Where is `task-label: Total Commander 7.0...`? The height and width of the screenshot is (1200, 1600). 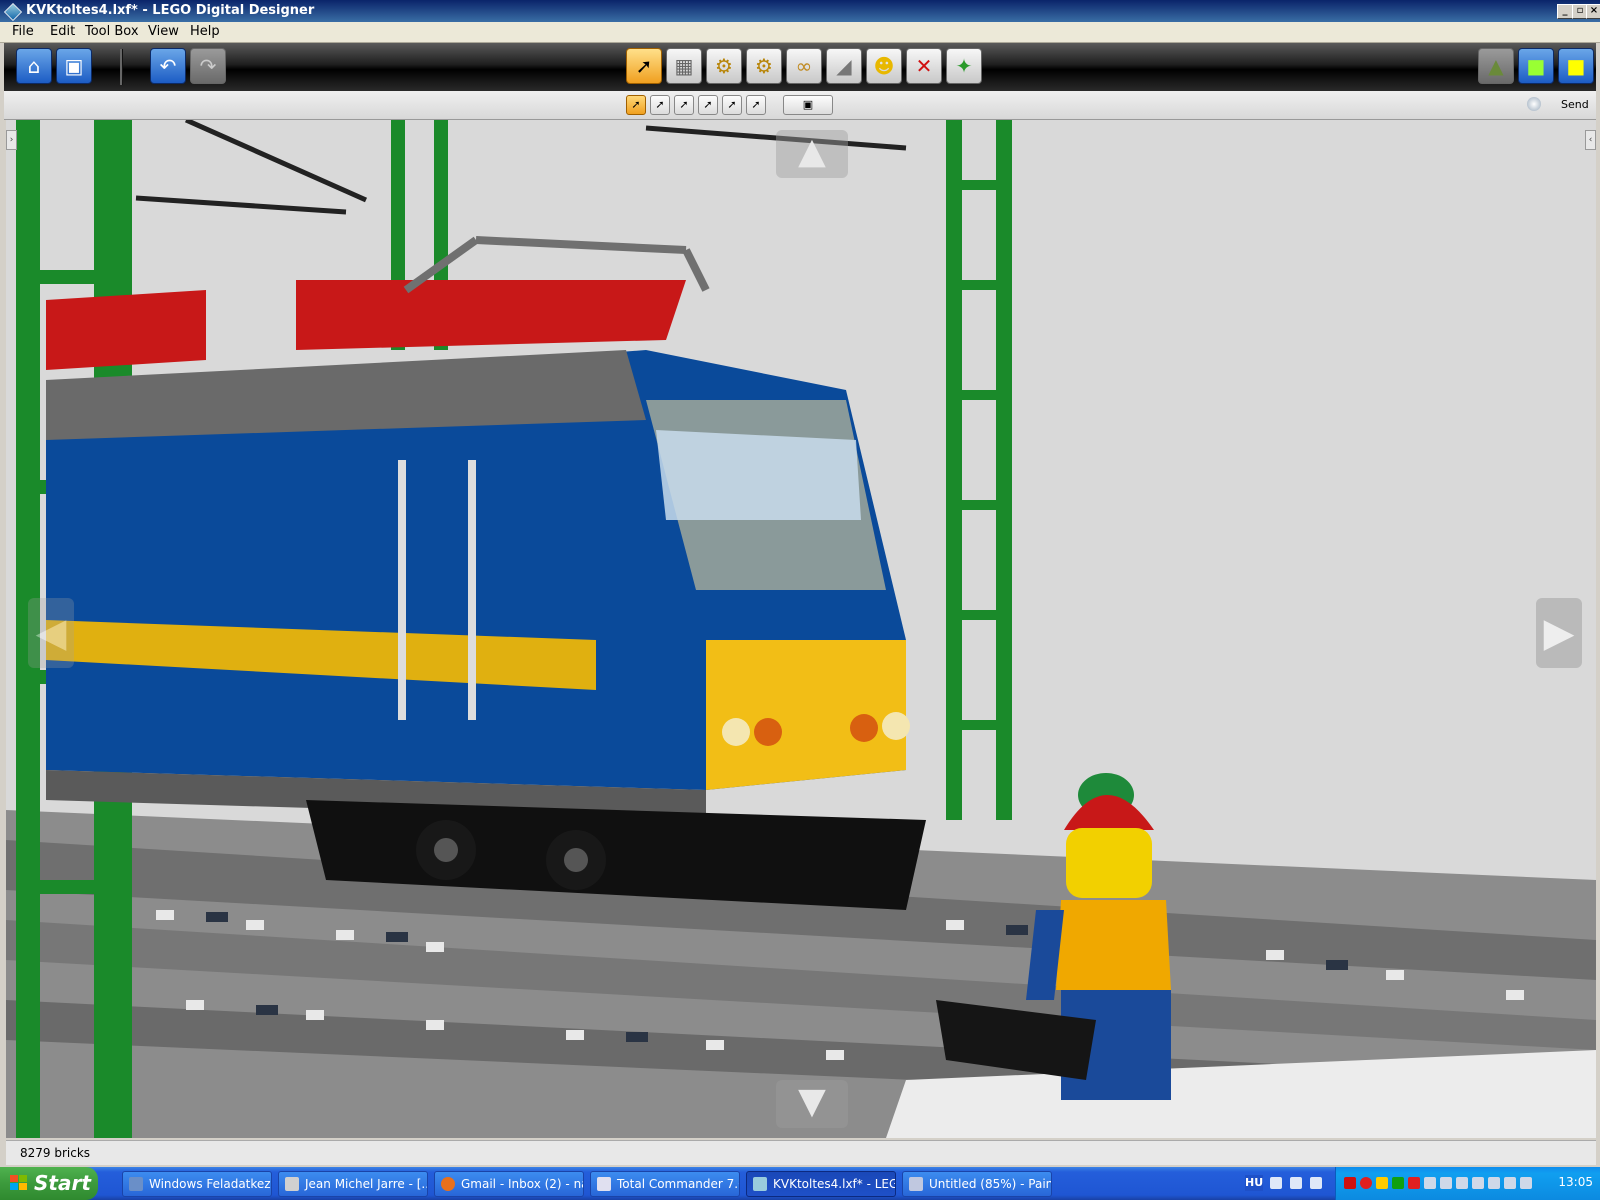 task-label: Total Commander 7.0... is located at coordinates (678, 1184).